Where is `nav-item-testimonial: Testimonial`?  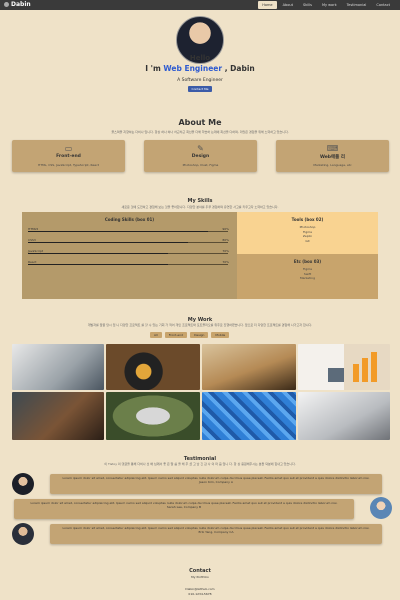 nav-item-testimonial: Testimonial is located at coordinates (357, 5).